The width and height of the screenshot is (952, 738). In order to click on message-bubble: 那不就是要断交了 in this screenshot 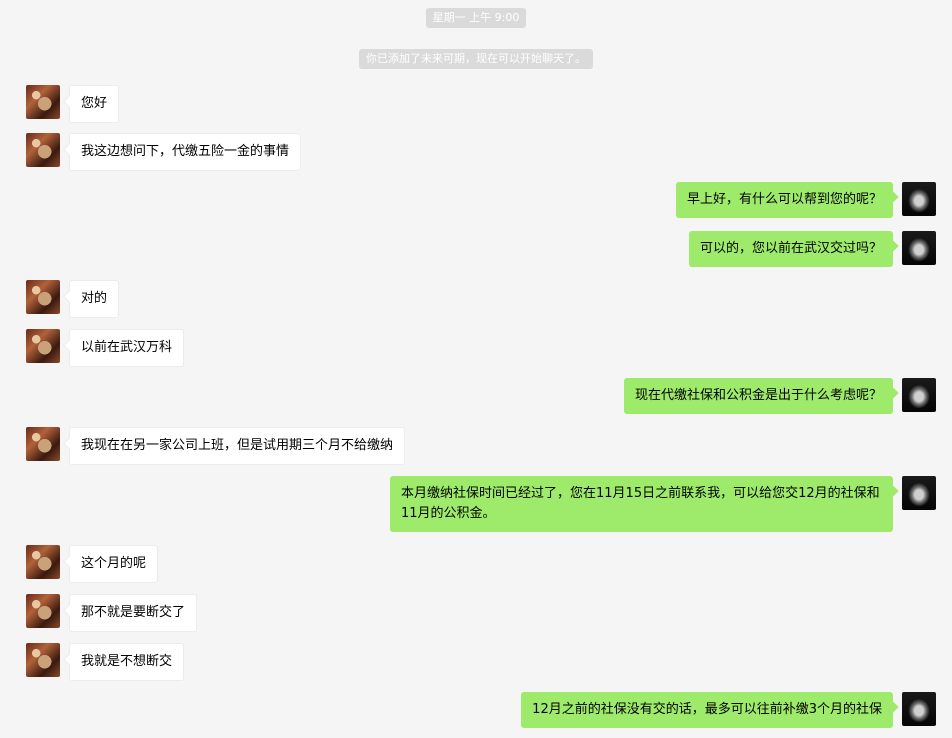, I will do `click(133, 613)`.